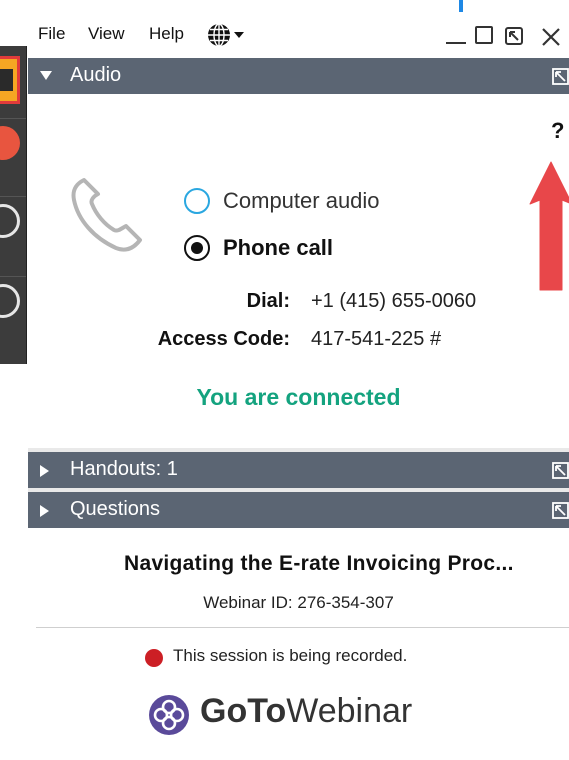 The image size is (569, 760). What do you see at coordinates (13, 82) in the screenshot?
I see `screen-share-button` at bounding box center [13, 82].